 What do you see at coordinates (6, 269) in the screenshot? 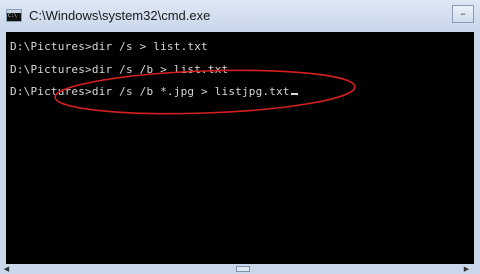
I see `scroll-left-icon: ◀` at bounding box center [6, 269].